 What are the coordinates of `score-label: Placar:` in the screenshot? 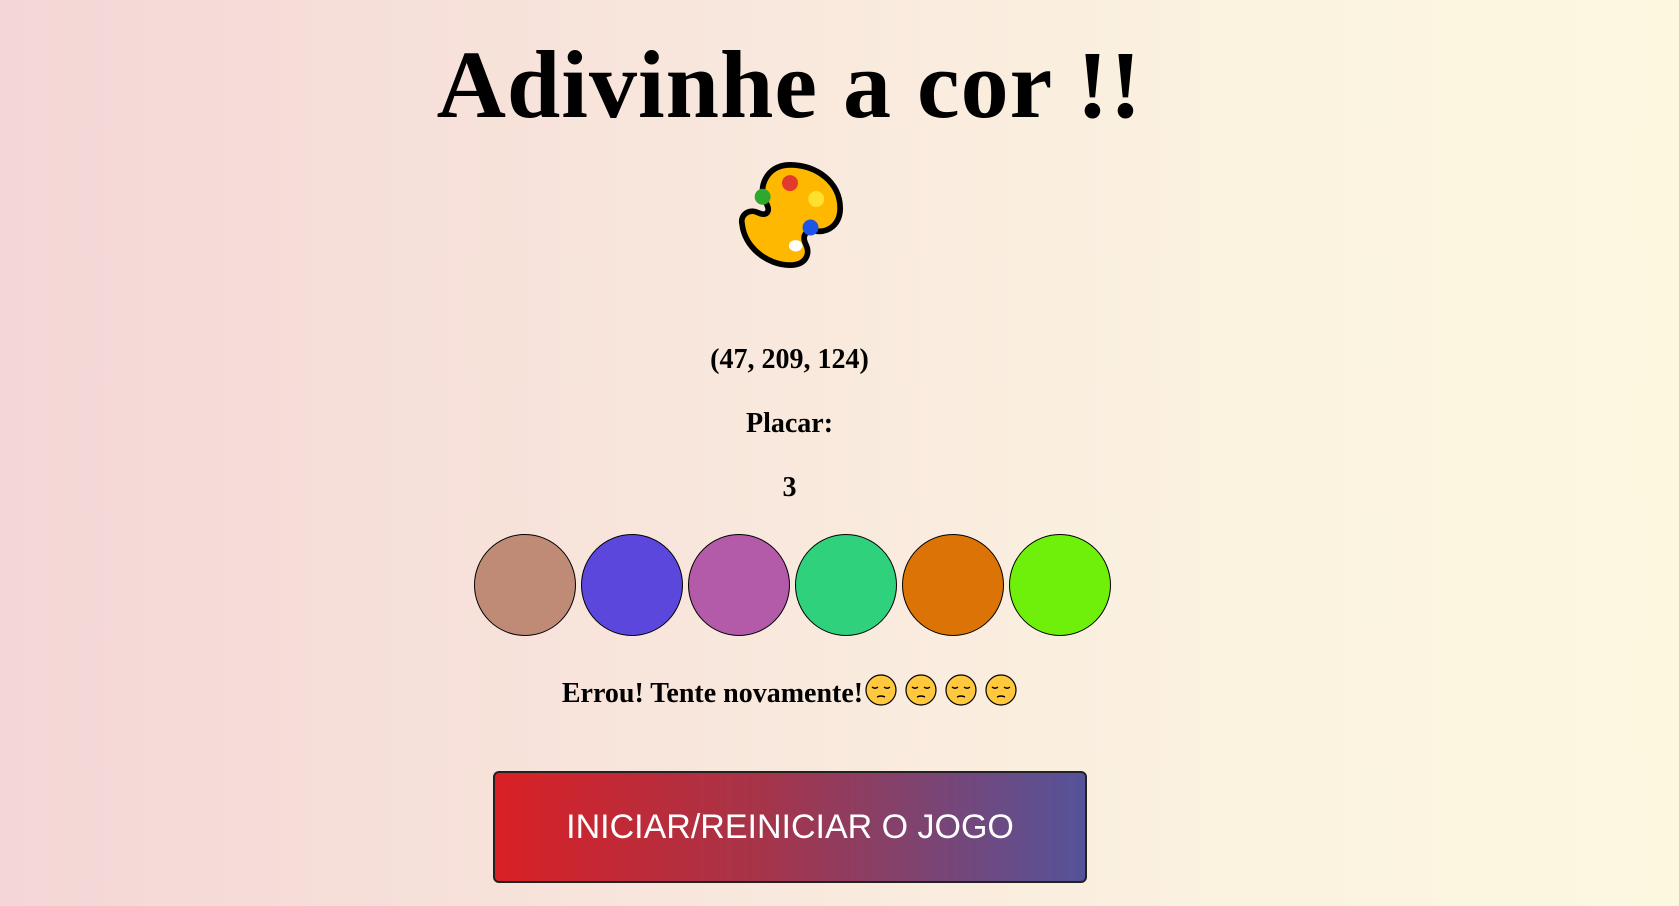 It's located at (789, 423).